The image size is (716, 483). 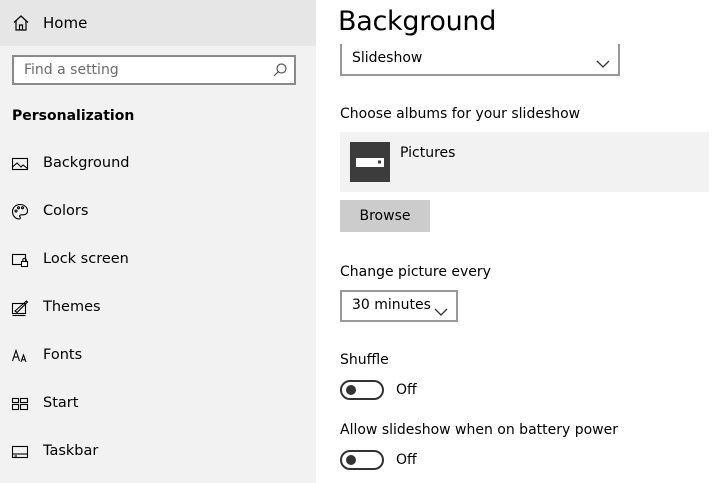 I want to click on background-mode-dropdown: Slideshow, so click(x=480, y=60).